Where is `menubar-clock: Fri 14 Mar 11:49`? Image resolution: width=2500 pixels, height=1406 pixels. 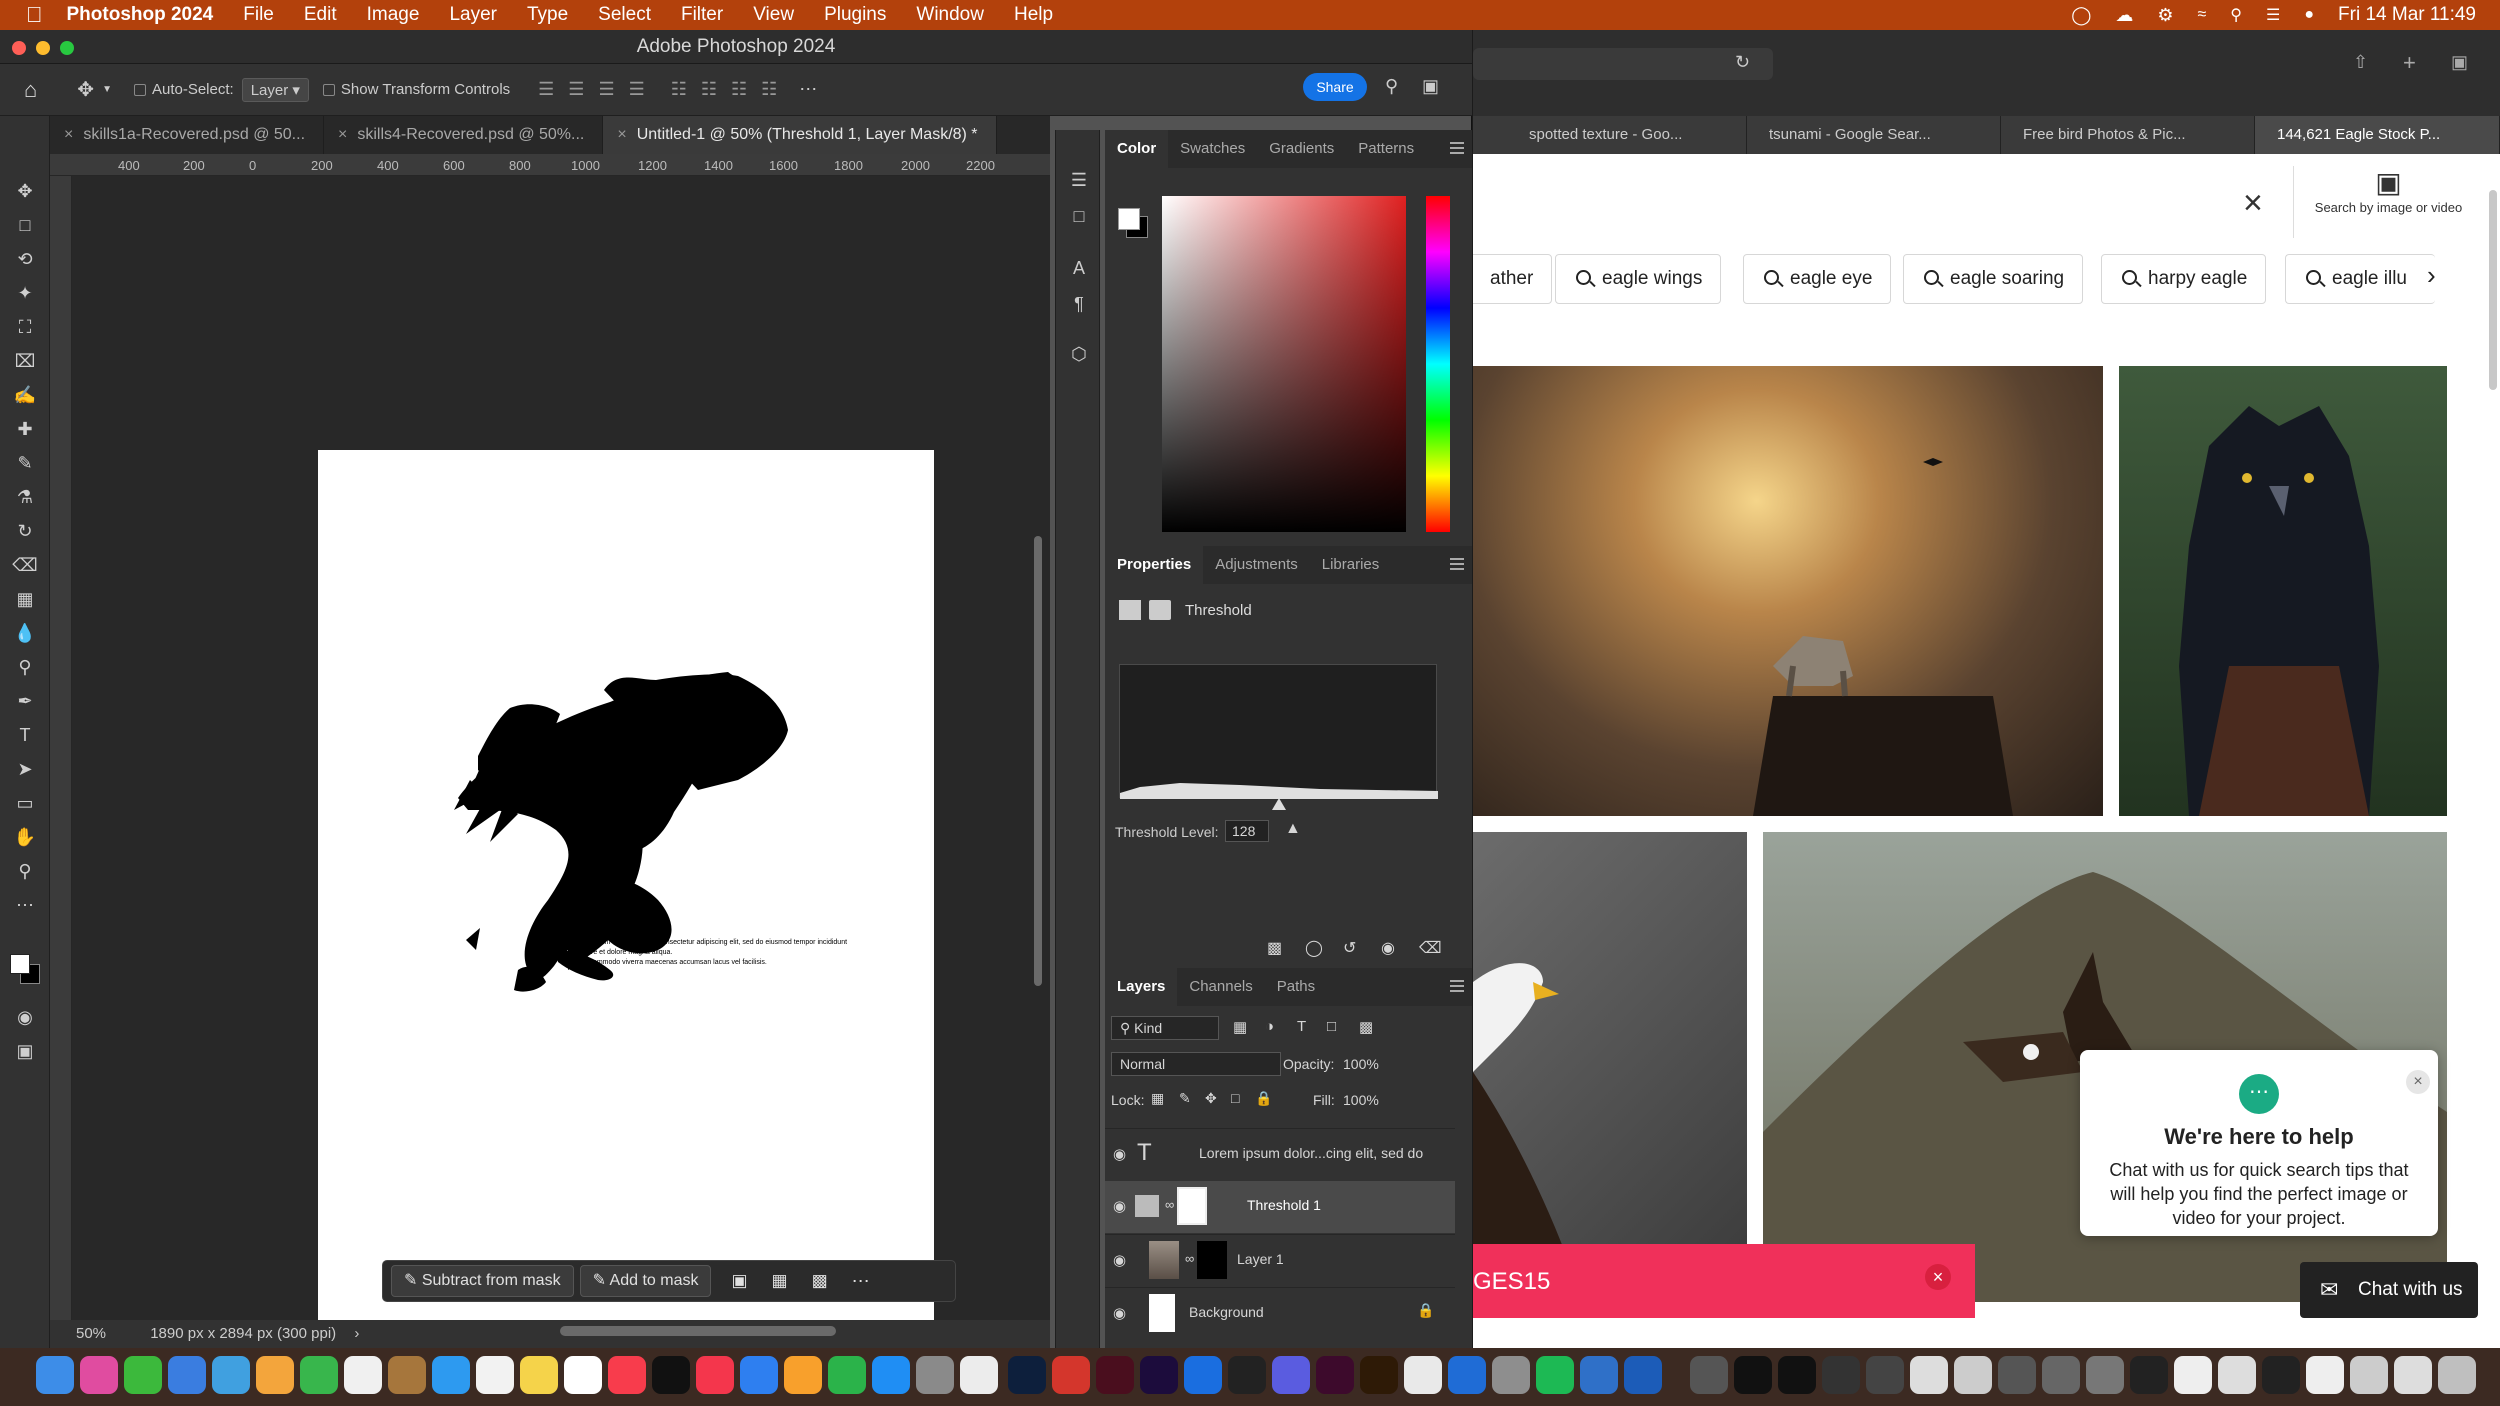
menubar-clock: Fri 14 Mar 11:49 is located at coordinates (2407, 15).